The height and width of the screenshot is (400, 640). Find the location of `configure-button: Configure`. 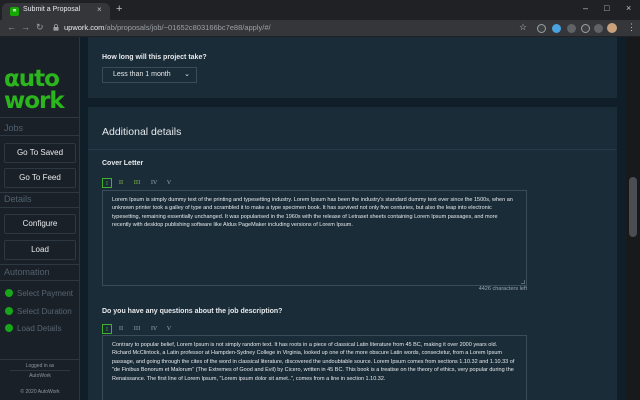

configure-button: Configure is located at coordinates (40, 224).